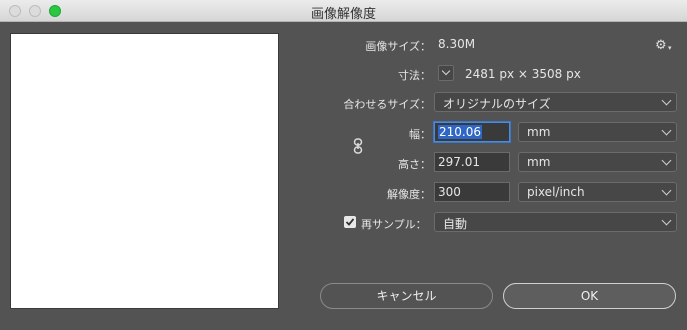 The image size is (687, 330). What do you see at coordinates (597, 132) in the screenshot?
I see `width-unit-select: mm` at bounding box center [597, 132].